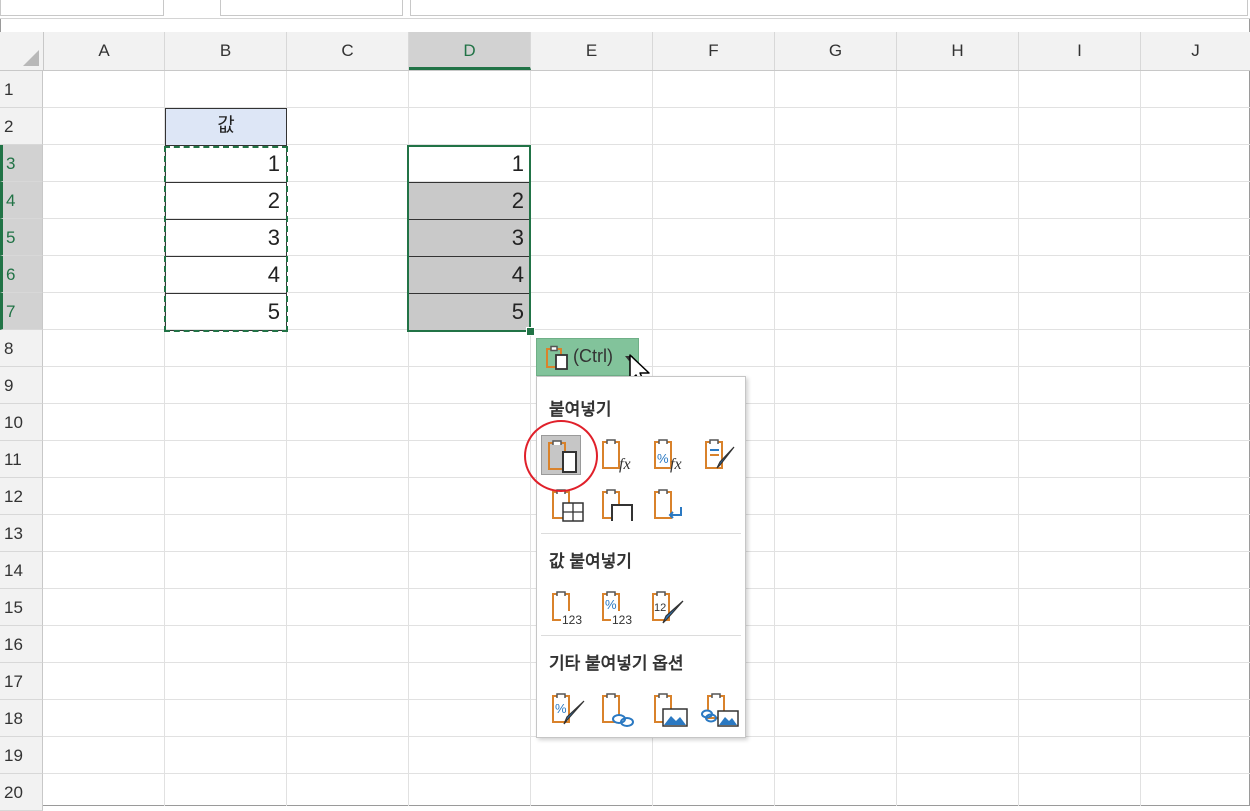 This screenshot has width=1250, height=811. Describe the element at coordinates (1080, 51) in the screenshot. I see `column-header-i: I` at that location.